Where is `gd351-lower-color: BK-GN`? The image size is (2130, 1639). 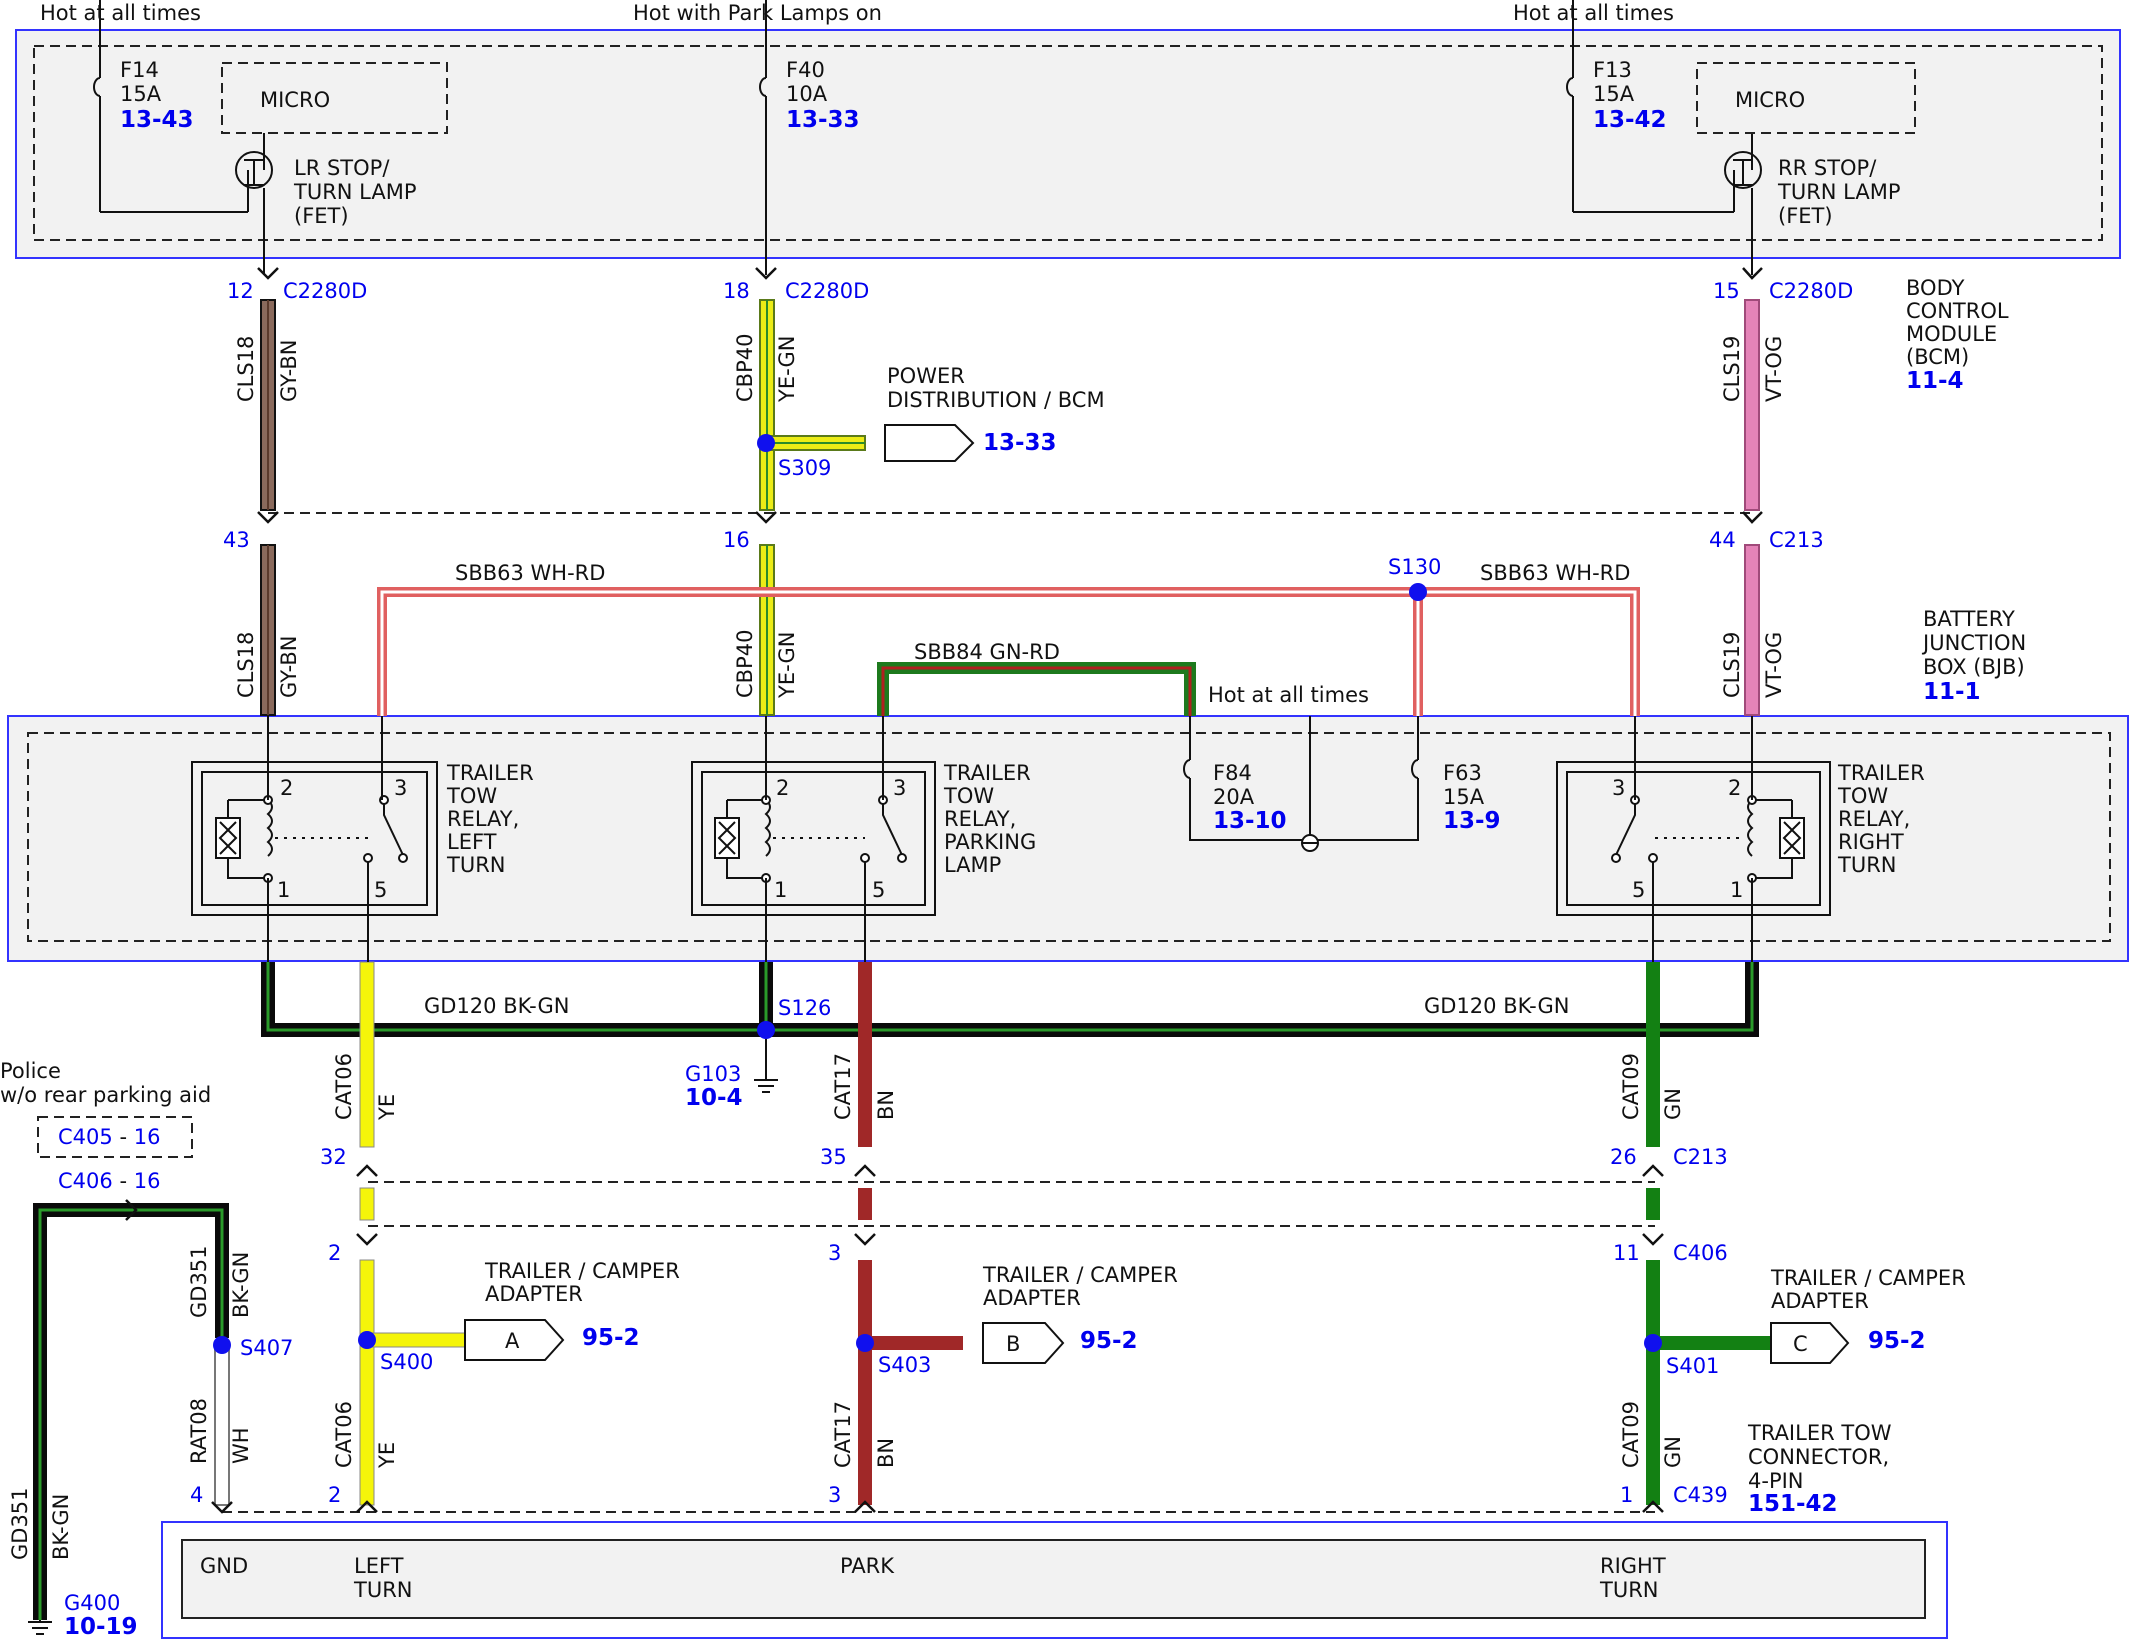 gd351-lower-color: BK-GN is located at coordinates (61, 1527).